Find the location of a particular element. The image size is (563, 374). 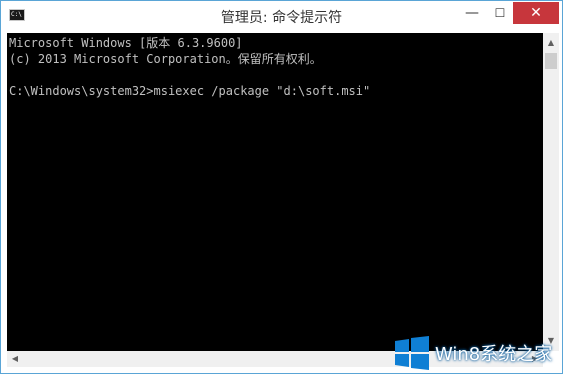

windows-logo-icon is located at coordinates (412, 353).